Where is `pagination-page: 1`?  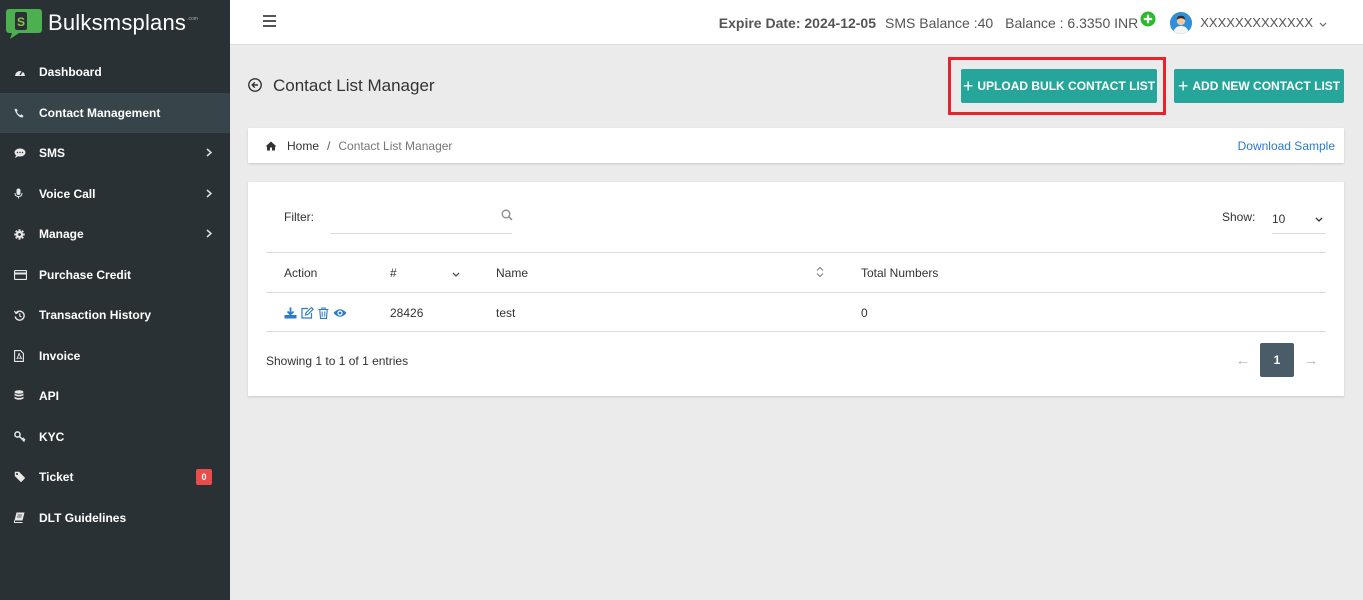
pagination-page: 1 is located at coordinates (1277, 360).